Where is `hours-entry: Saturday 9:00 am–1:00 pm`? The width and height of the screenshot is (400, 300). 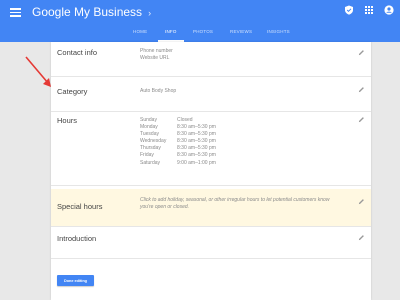 hours-entry: Saturday 9:00 am–1:00 pm is located at coordinates (178, 163).